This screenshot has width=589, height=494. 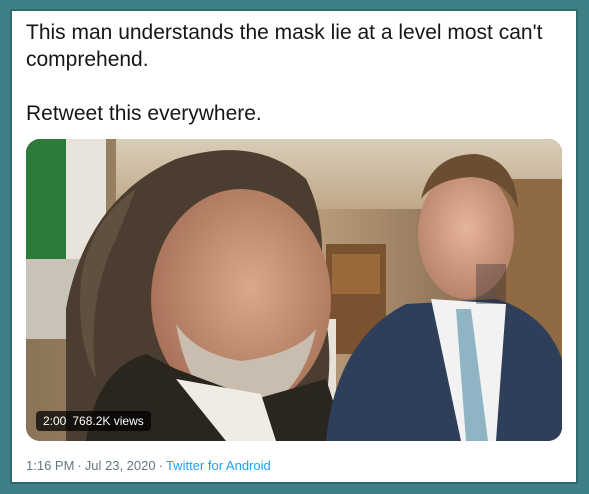 I want to click on tweet-time: 1:16 PM, so click(x=50, y=465).